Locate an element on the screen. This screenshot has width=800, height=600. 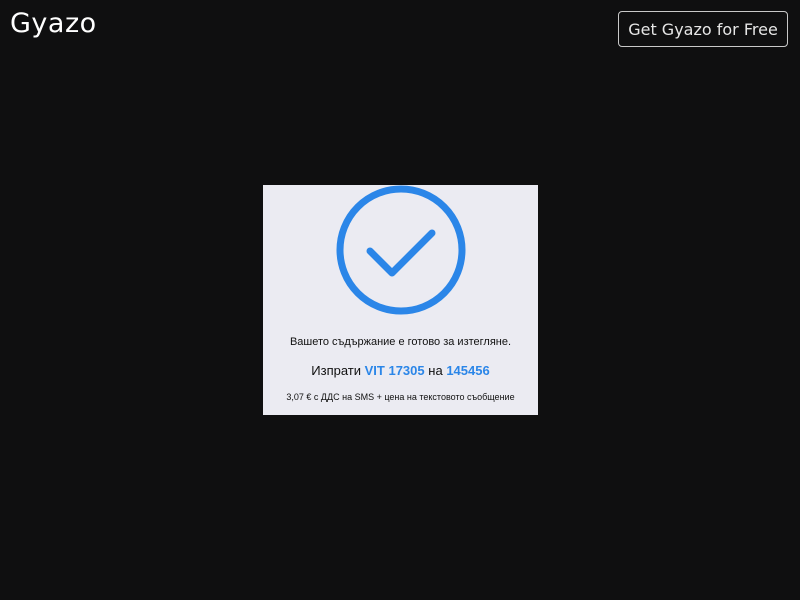
ready-message: Вашето съдържание е готово за изтегляне. is located at coordinates (400, 342).